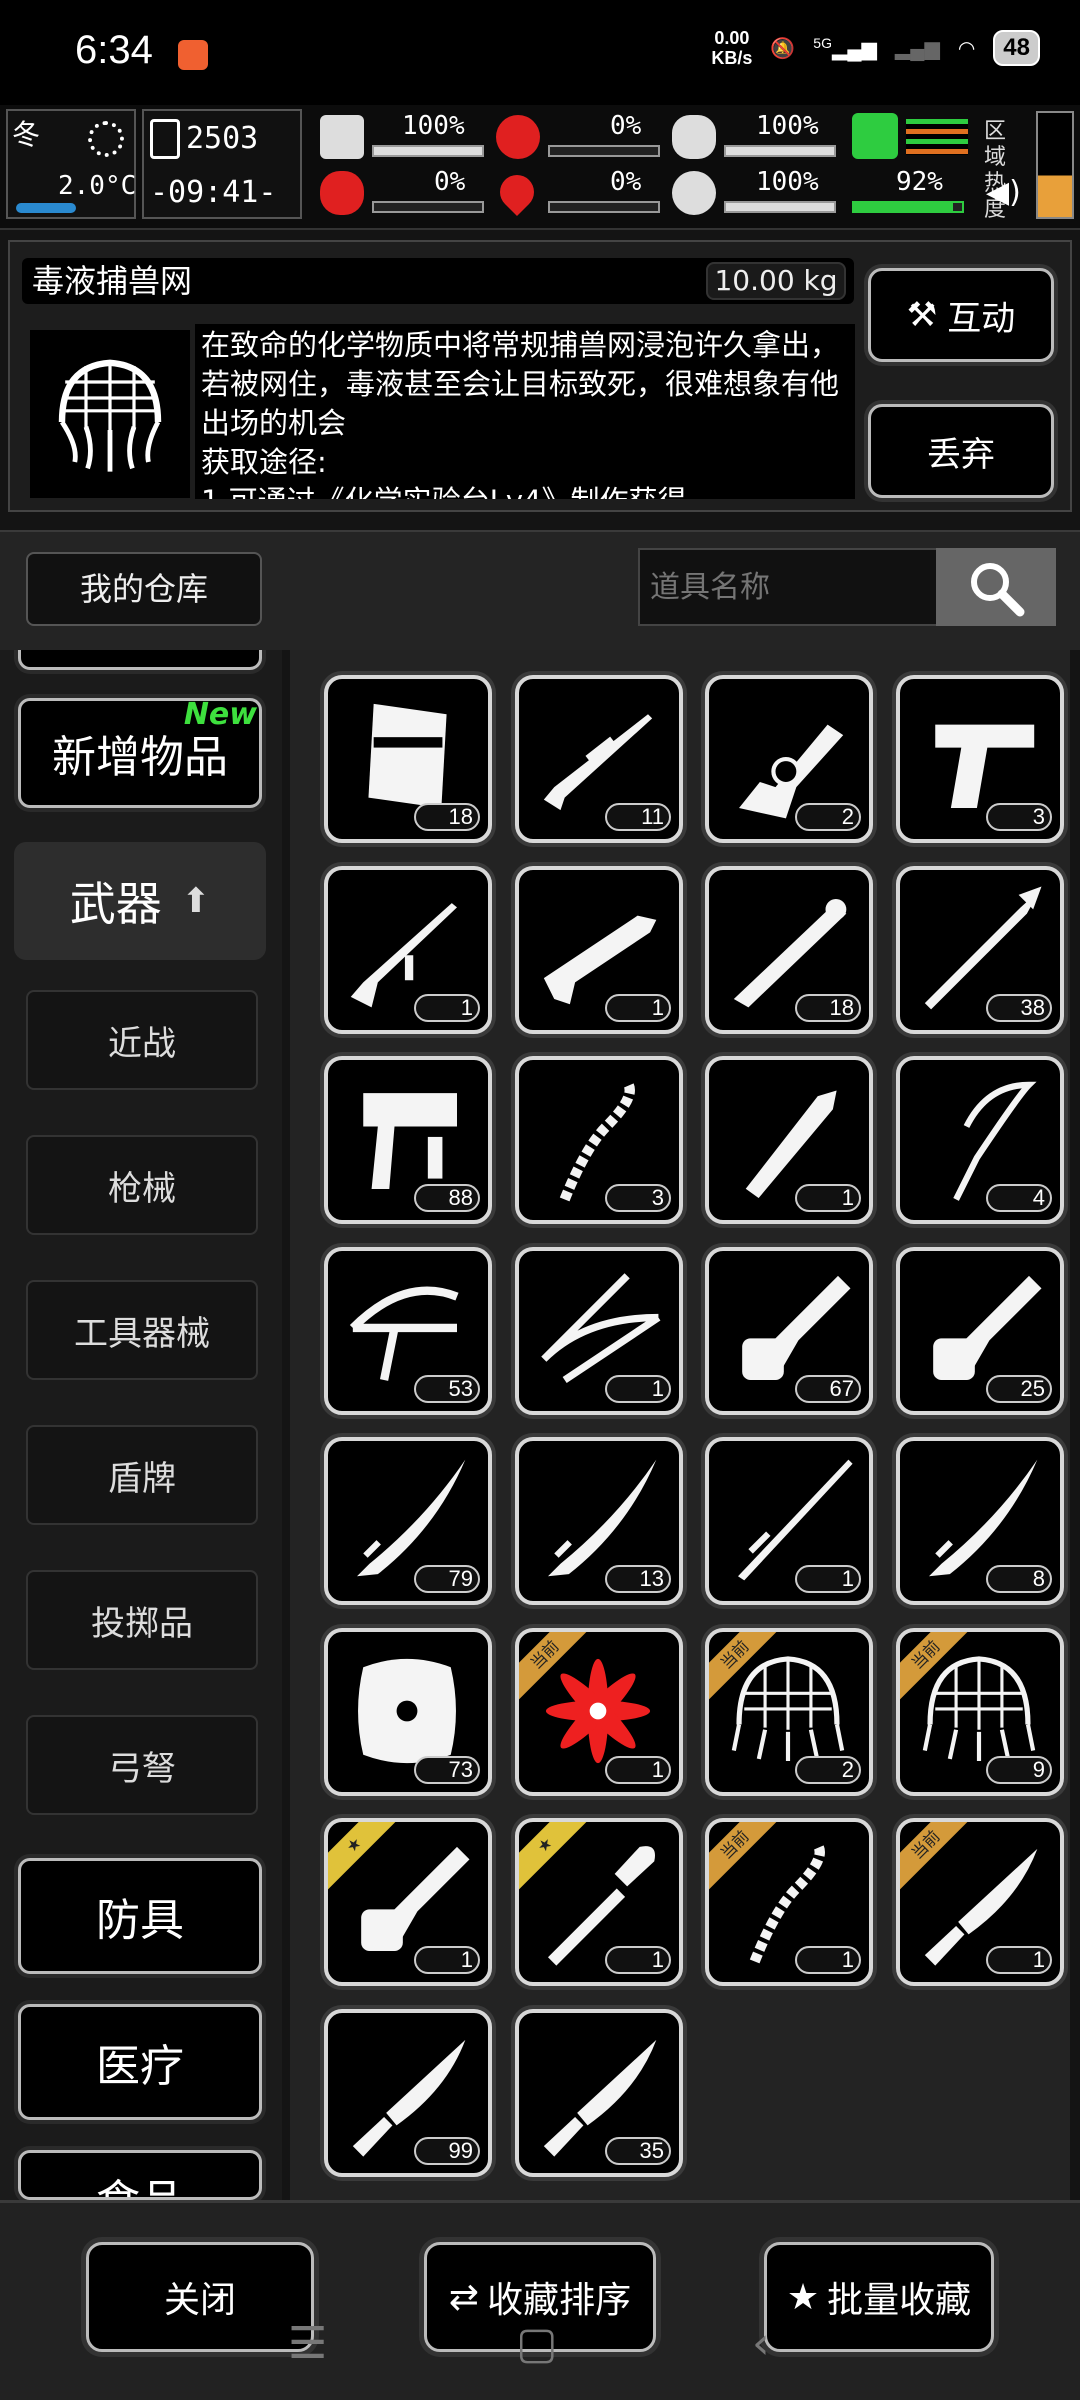 The width and height of the screenshot is (1080, 2400). What do you see at coordinates (114, 50) in the screenshot?
I see `clock-time: 6:34` at bounding box center [114, 50].